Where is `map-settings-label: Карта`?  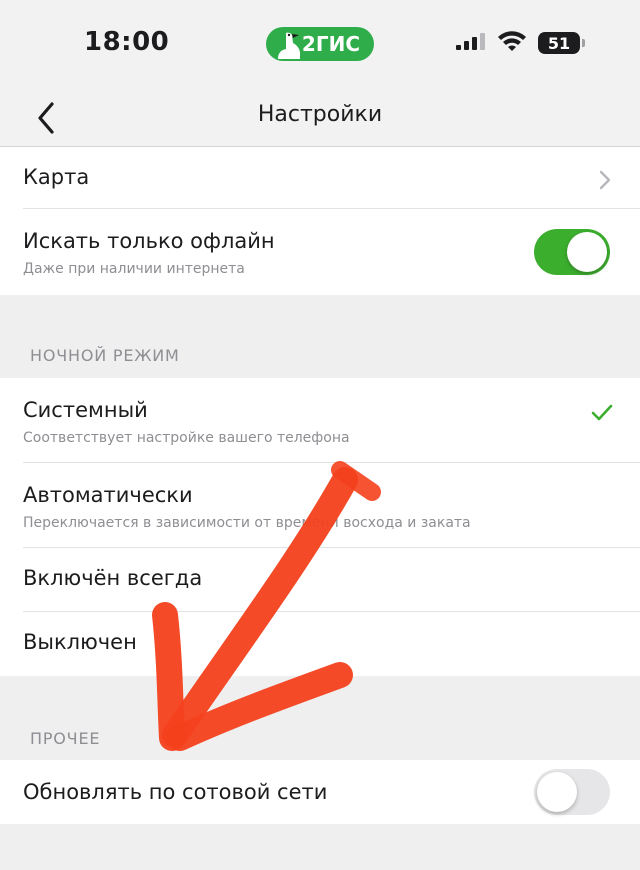 map-settings-label: Карта is located at coordinates (56, 177).